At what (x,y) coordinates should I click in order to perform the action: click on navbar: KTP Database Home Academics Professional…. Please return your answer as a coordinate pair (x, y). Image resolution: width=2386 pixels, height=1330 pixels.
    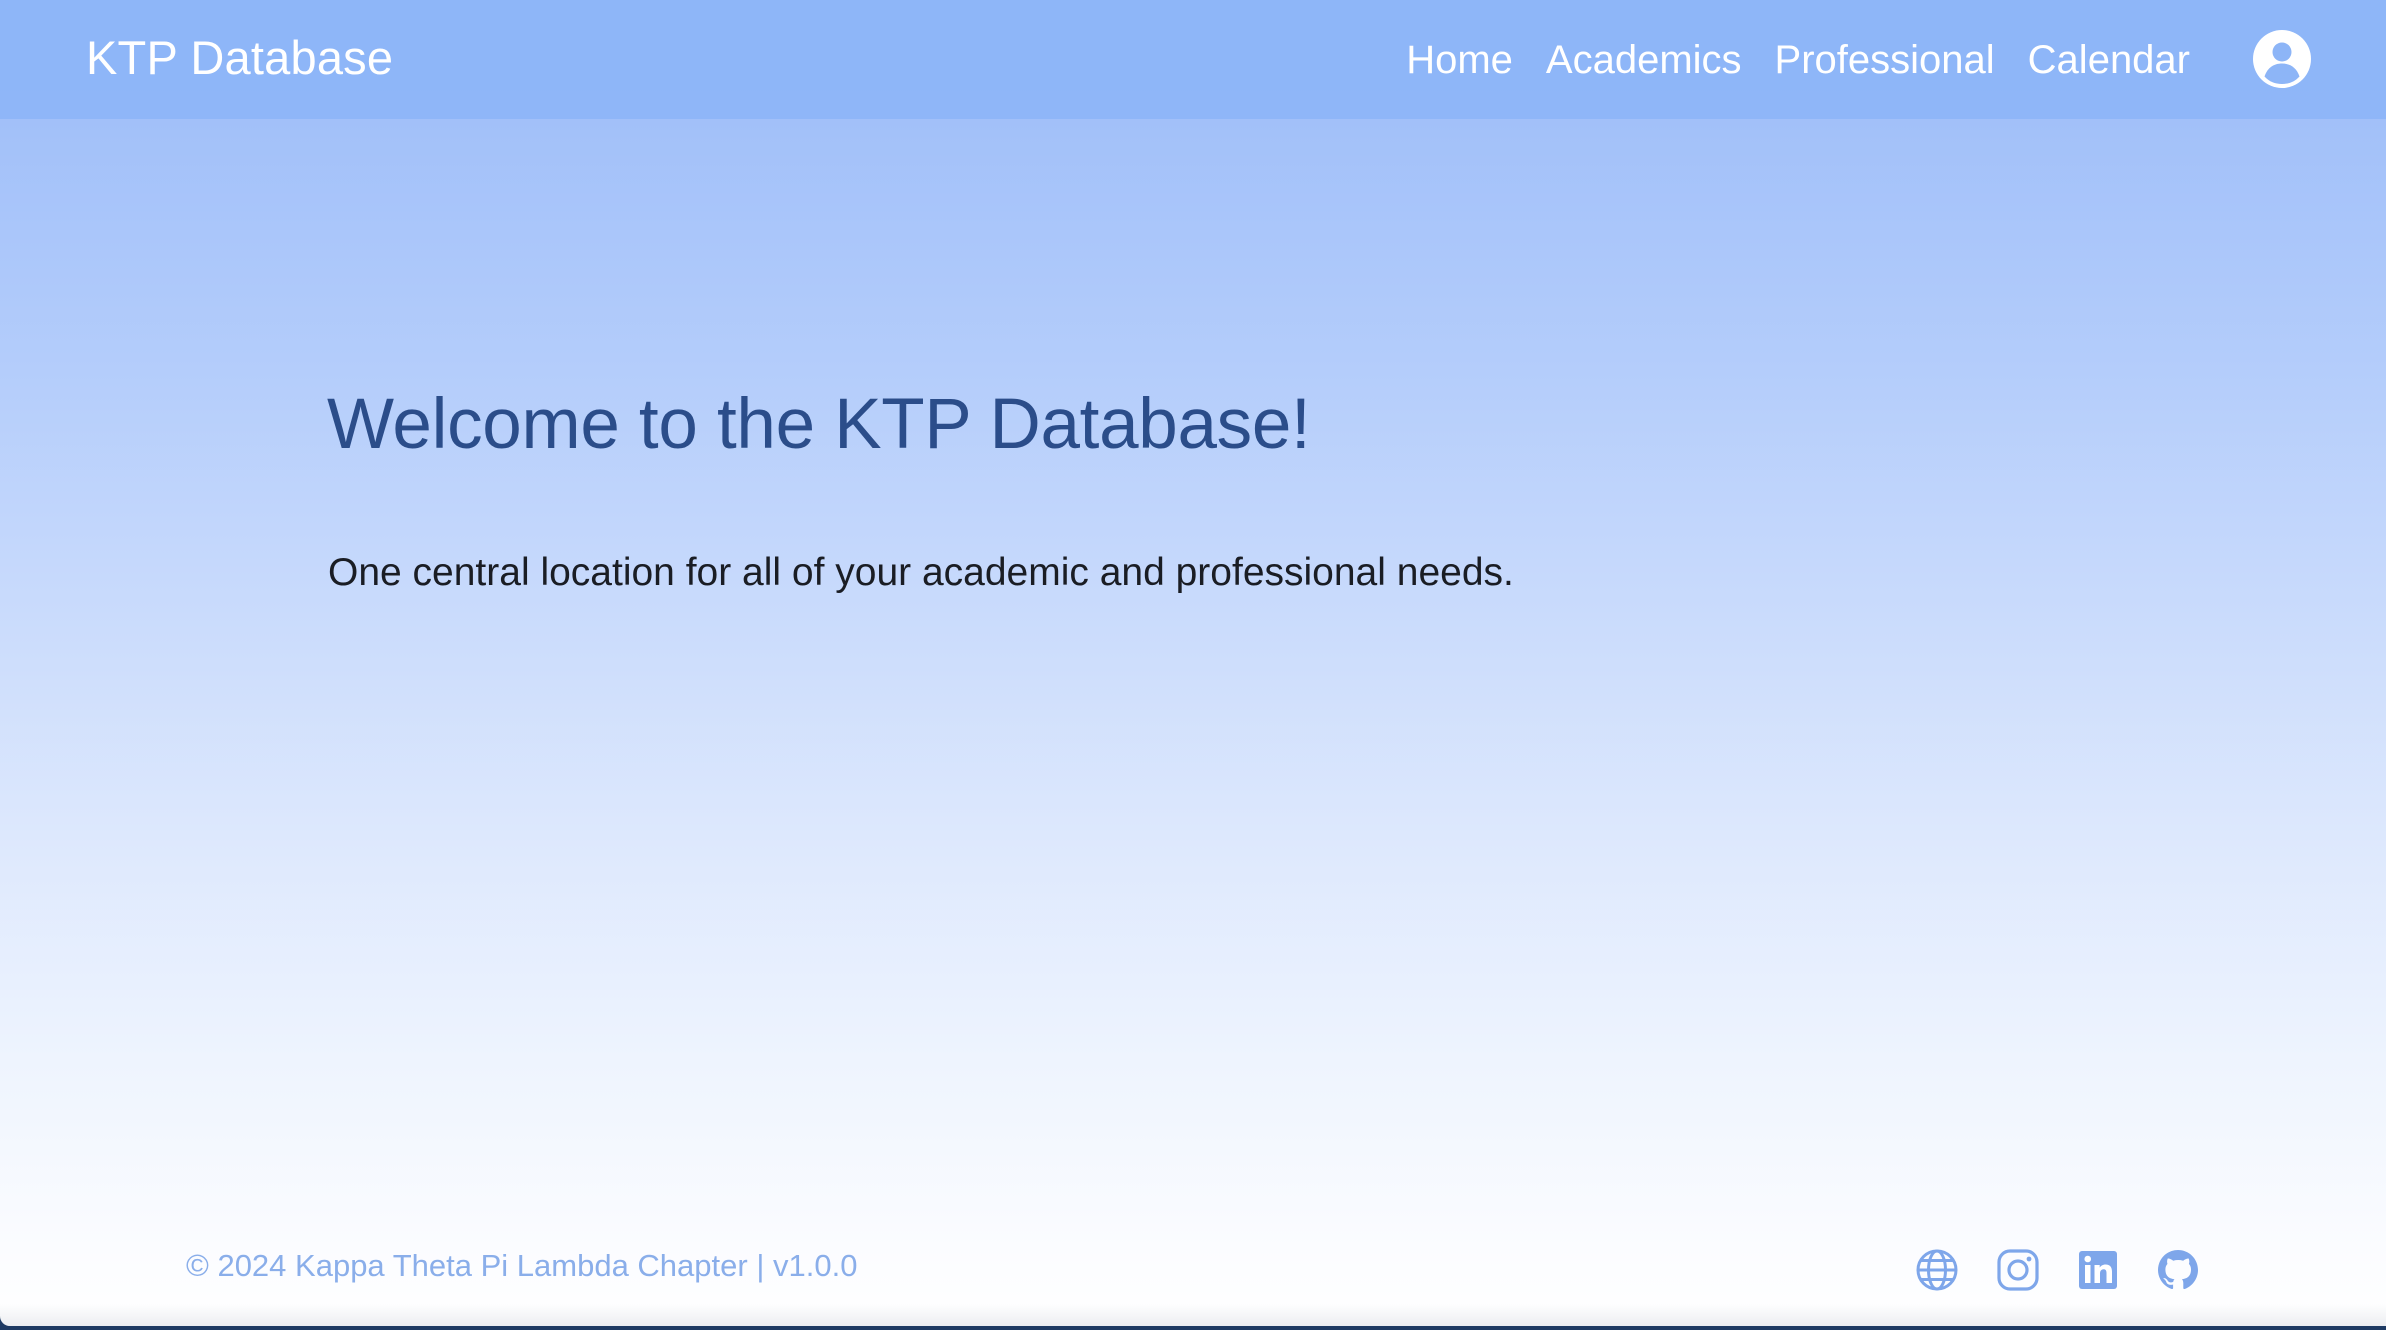
    Looking at the image, I should click on (1193, 59).